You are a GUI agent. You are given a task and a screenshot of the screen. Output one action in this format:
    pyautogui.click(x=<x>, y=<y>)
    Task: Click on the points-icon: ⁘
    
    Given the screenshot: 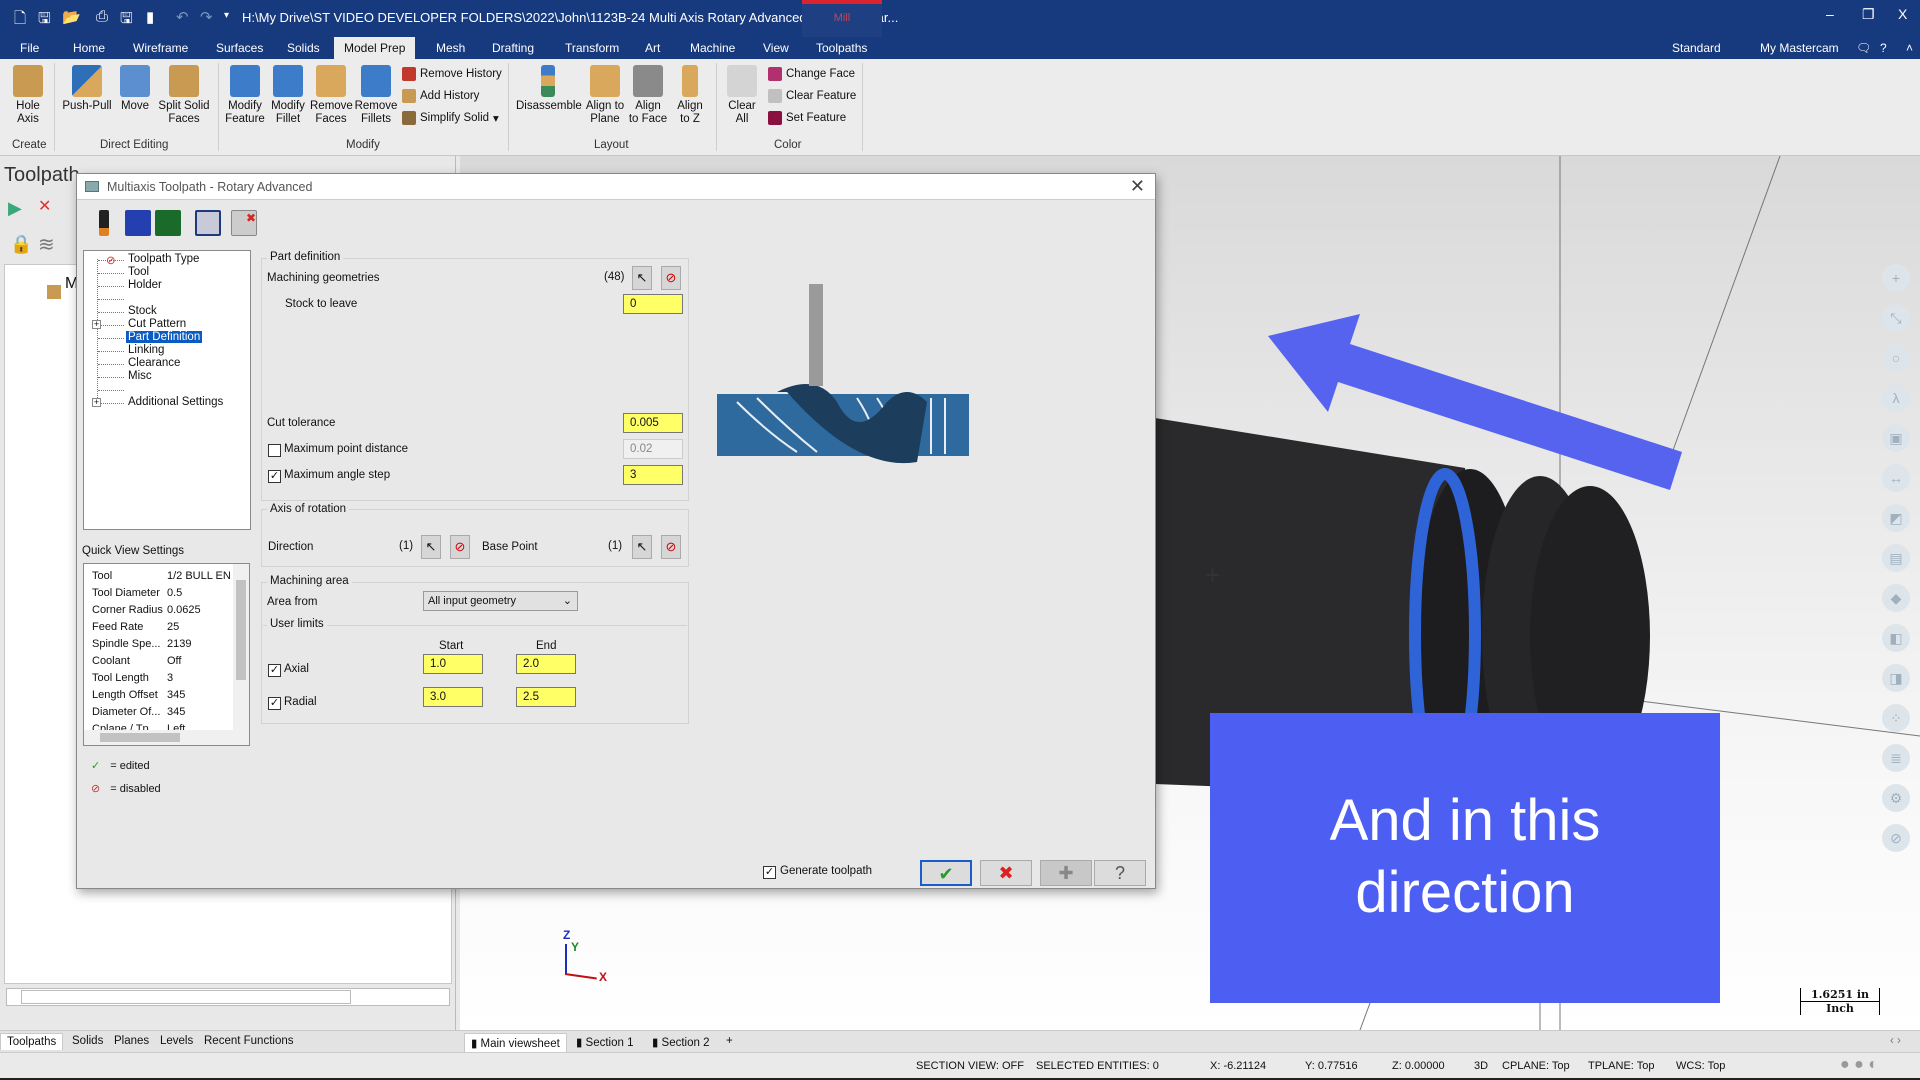 What is the action you would take?
    pyautogui.click(x=1896, y=718)
    